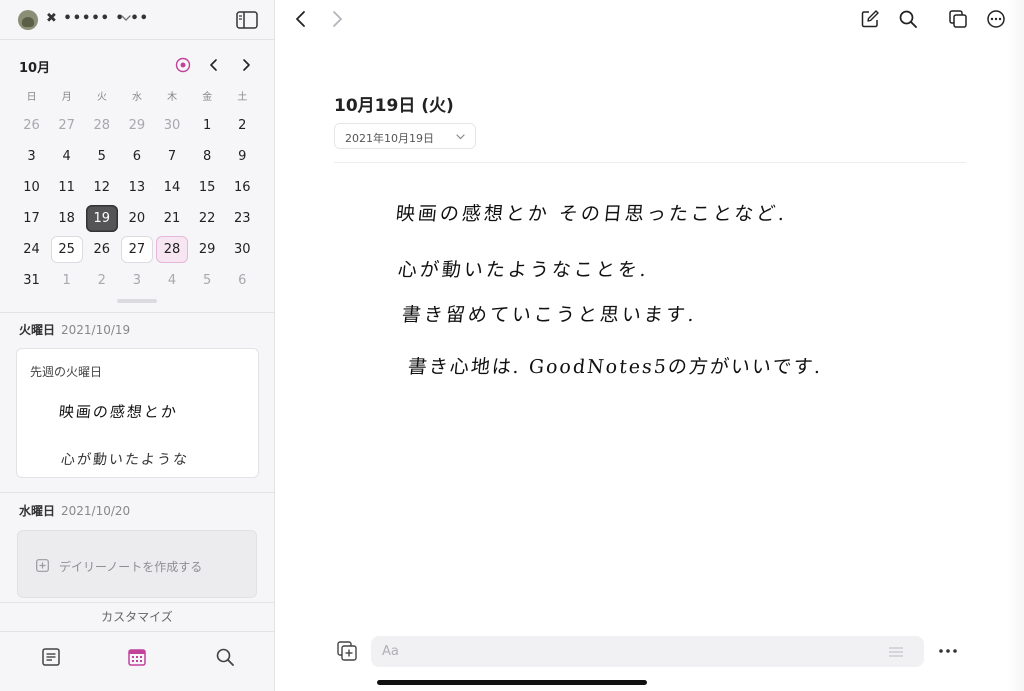 The height and width of the screenshot is (691, 1024). What do you see at coordinates (647, 651) in the screenshot?
I see `text-input` at bounding box center [647, 651].